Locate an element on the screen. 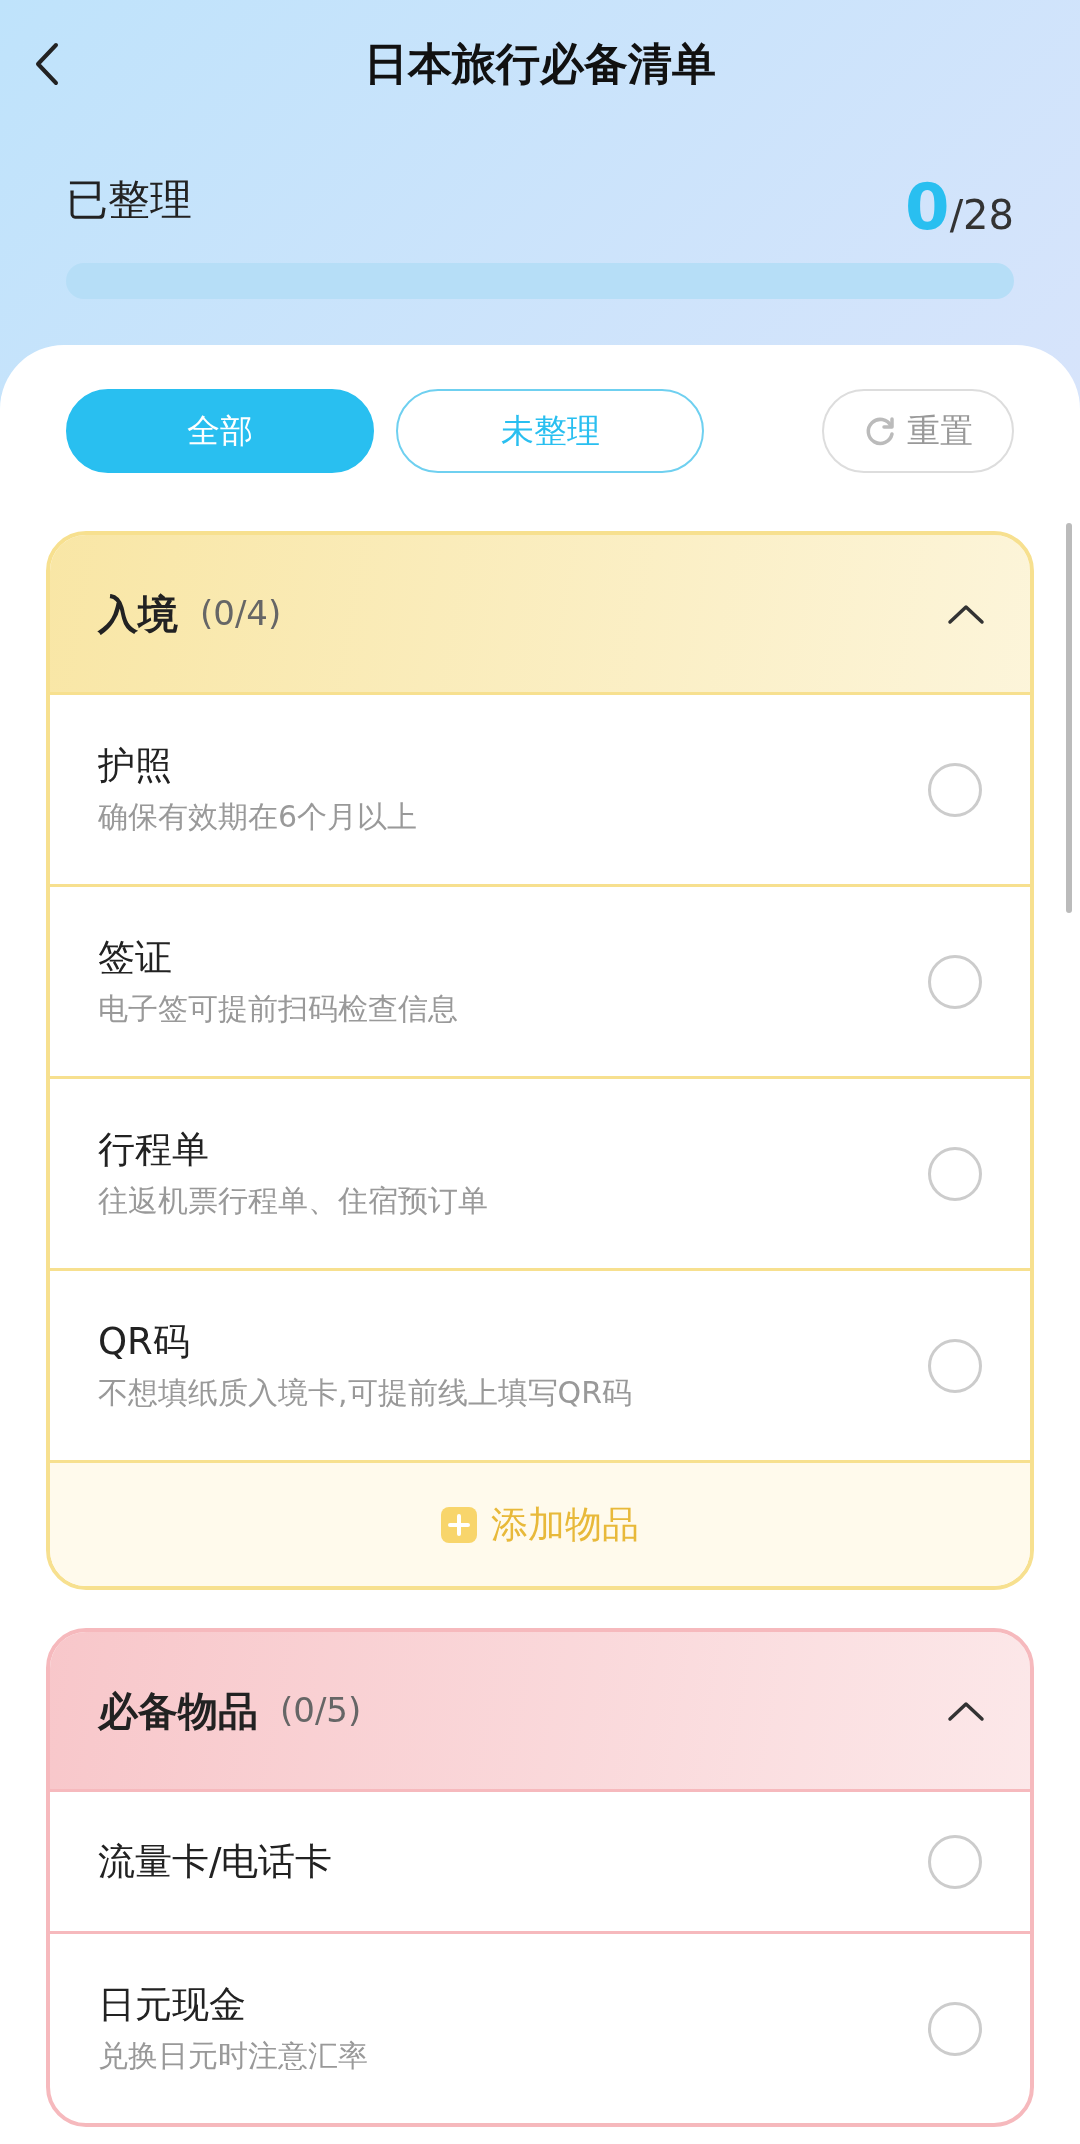 Image resolution: width=1080 pixels, height=2144 pixels. plus-icon is located at coordinates (459, 1524).